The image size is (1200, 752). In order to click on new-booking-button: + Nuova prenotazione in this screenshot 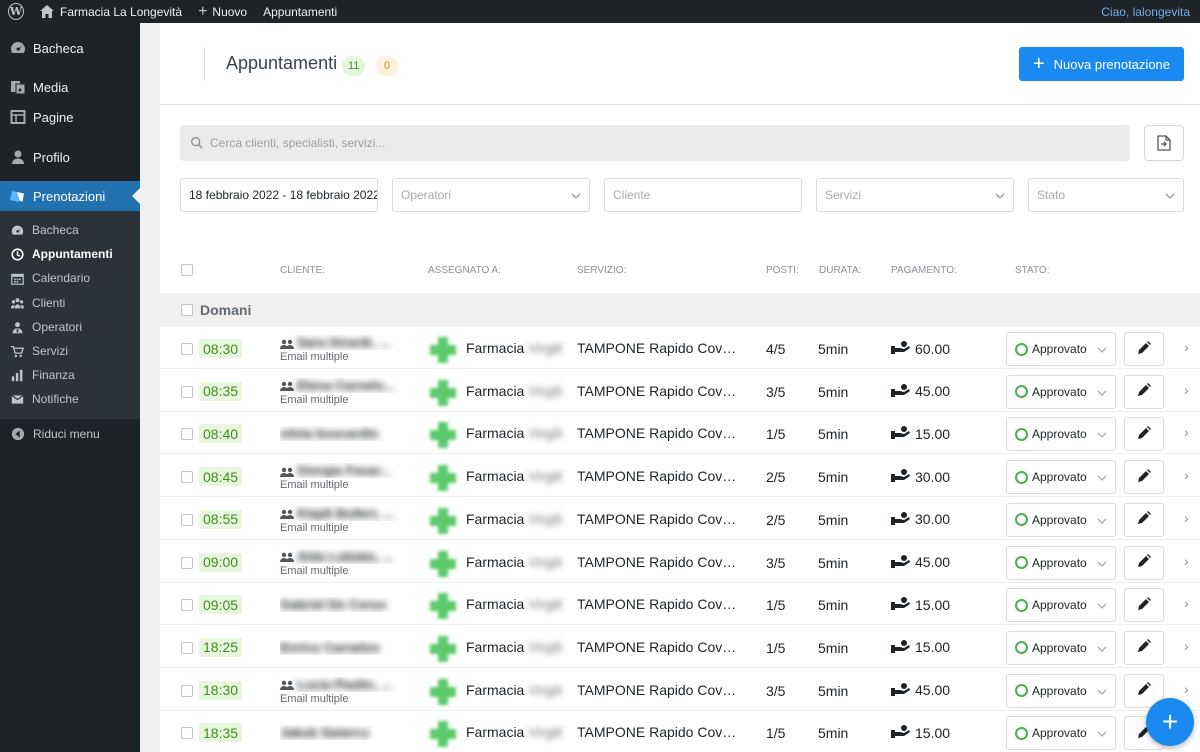, I will do `click(1101, 64)`.